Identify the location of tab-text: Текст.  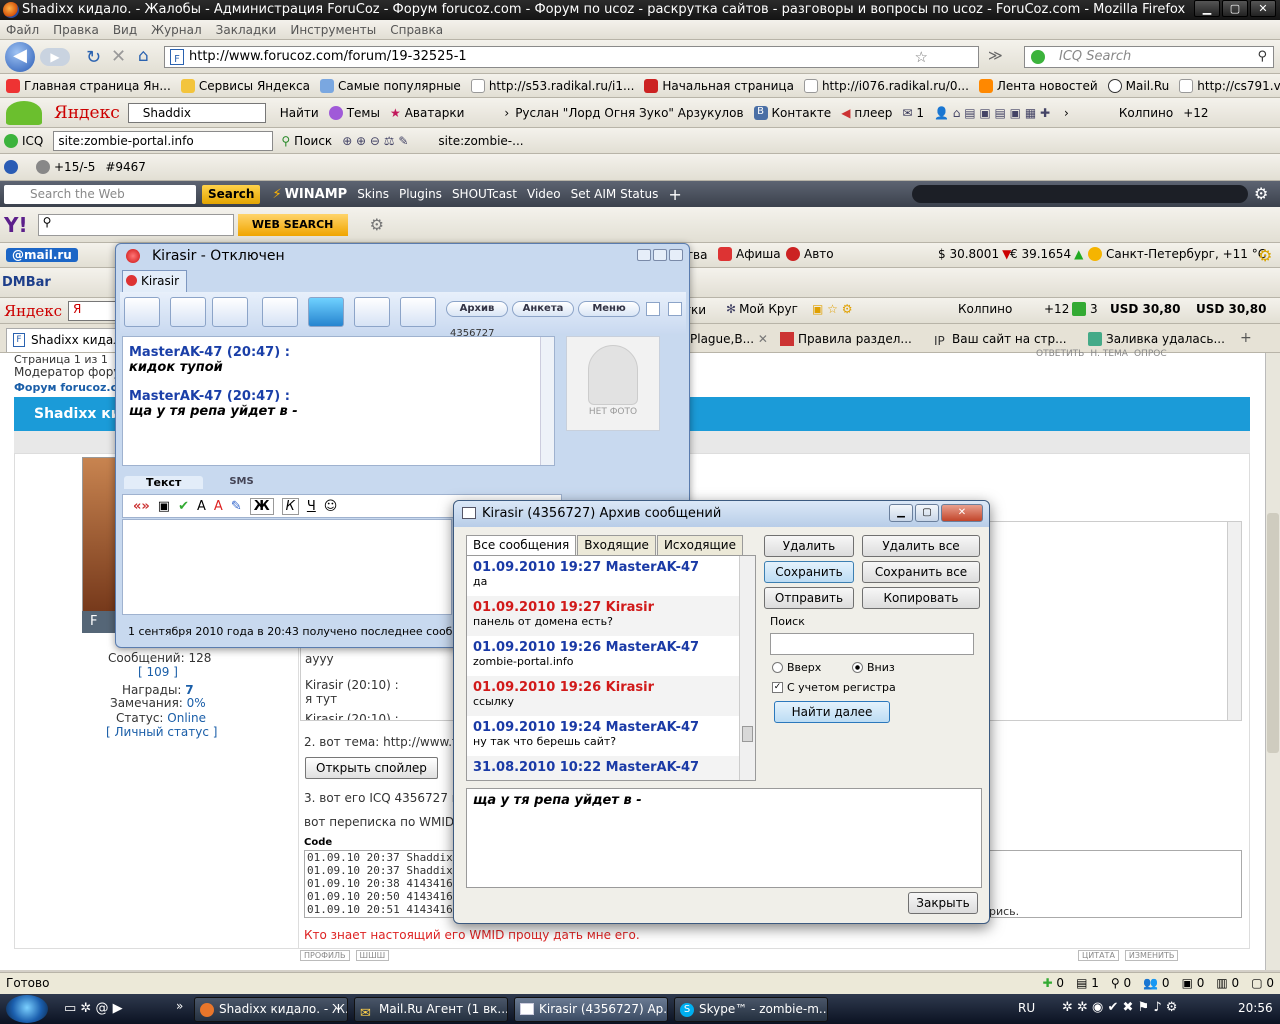
(164, 482).